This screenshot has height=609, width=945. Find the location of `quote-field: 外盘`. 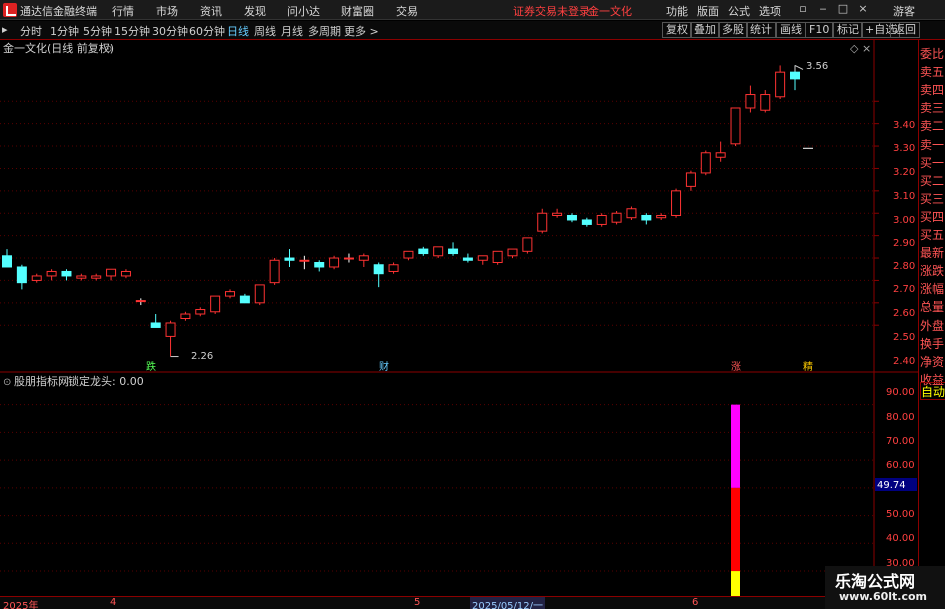

quote-field: 外盘 is located at coordinates (932, 326).